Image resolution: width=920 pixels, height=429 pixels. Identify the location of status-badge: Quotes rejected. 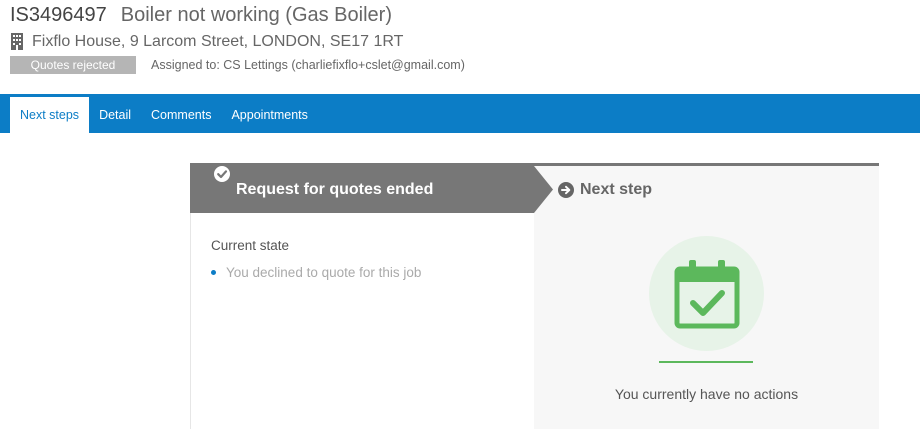
(73, 65).